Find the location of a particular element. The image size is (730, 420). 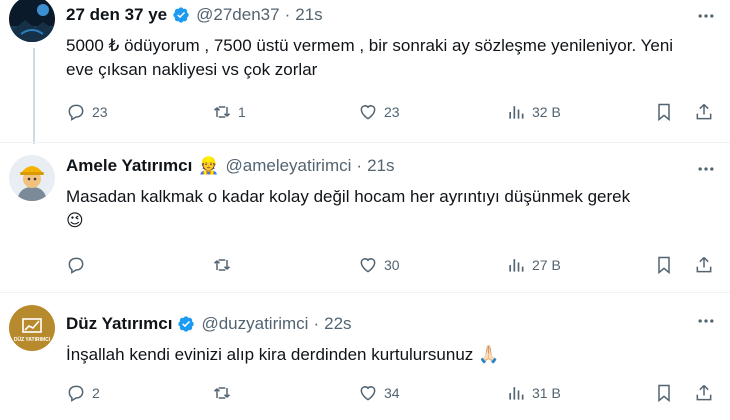

avatar-logo-text: DÜZ YATIRIMCI is located at coordinates (32, 339).